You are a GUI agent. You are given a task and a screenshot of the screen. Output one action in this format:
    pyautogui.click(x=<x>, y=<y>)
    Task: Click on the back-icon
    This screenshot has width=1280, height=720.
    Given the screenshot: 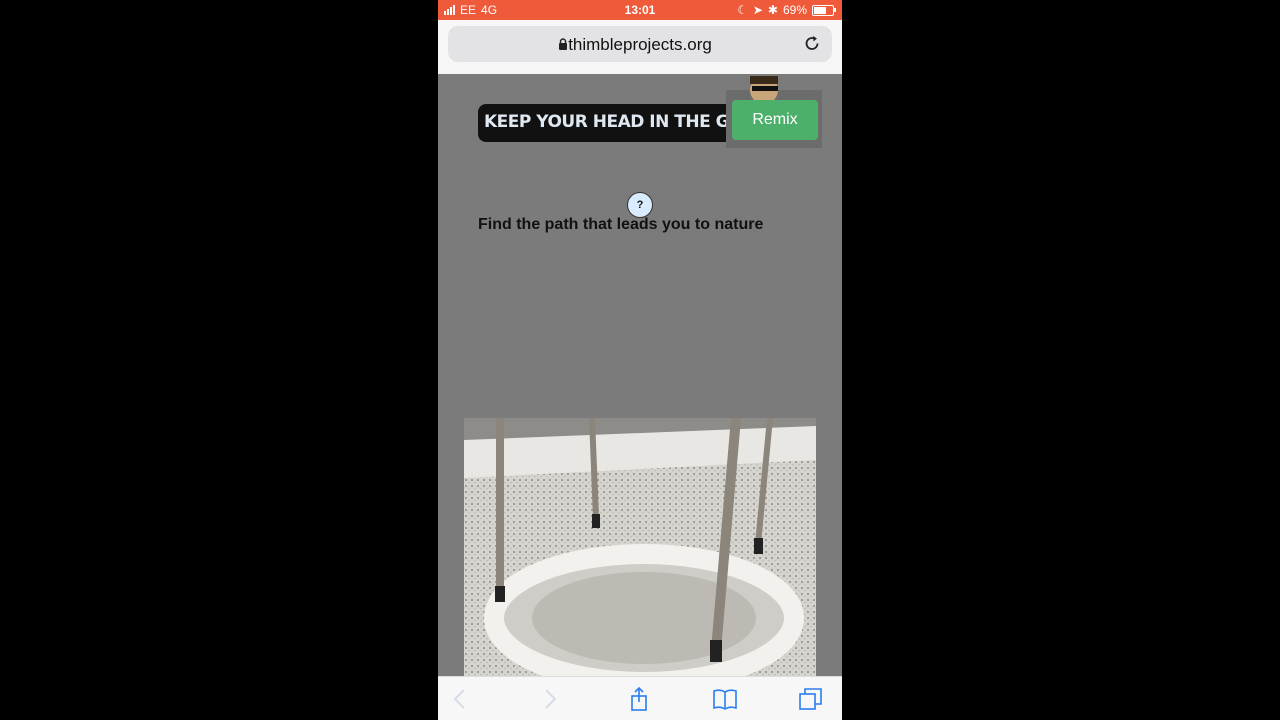 What is the action you would take?
    pyautogui.click(x=461, y=699)
    